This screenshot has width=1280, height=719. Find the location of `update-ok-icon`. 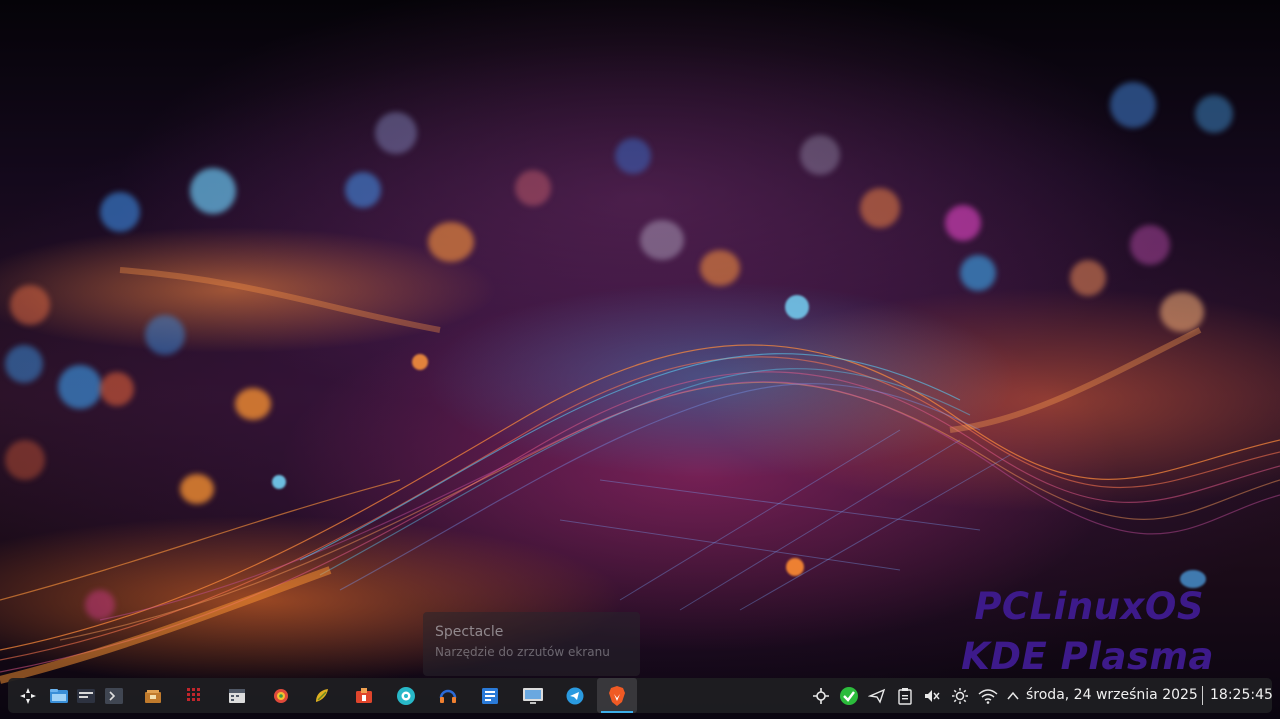

update-ok-icon is located at coordinates (849, 695).